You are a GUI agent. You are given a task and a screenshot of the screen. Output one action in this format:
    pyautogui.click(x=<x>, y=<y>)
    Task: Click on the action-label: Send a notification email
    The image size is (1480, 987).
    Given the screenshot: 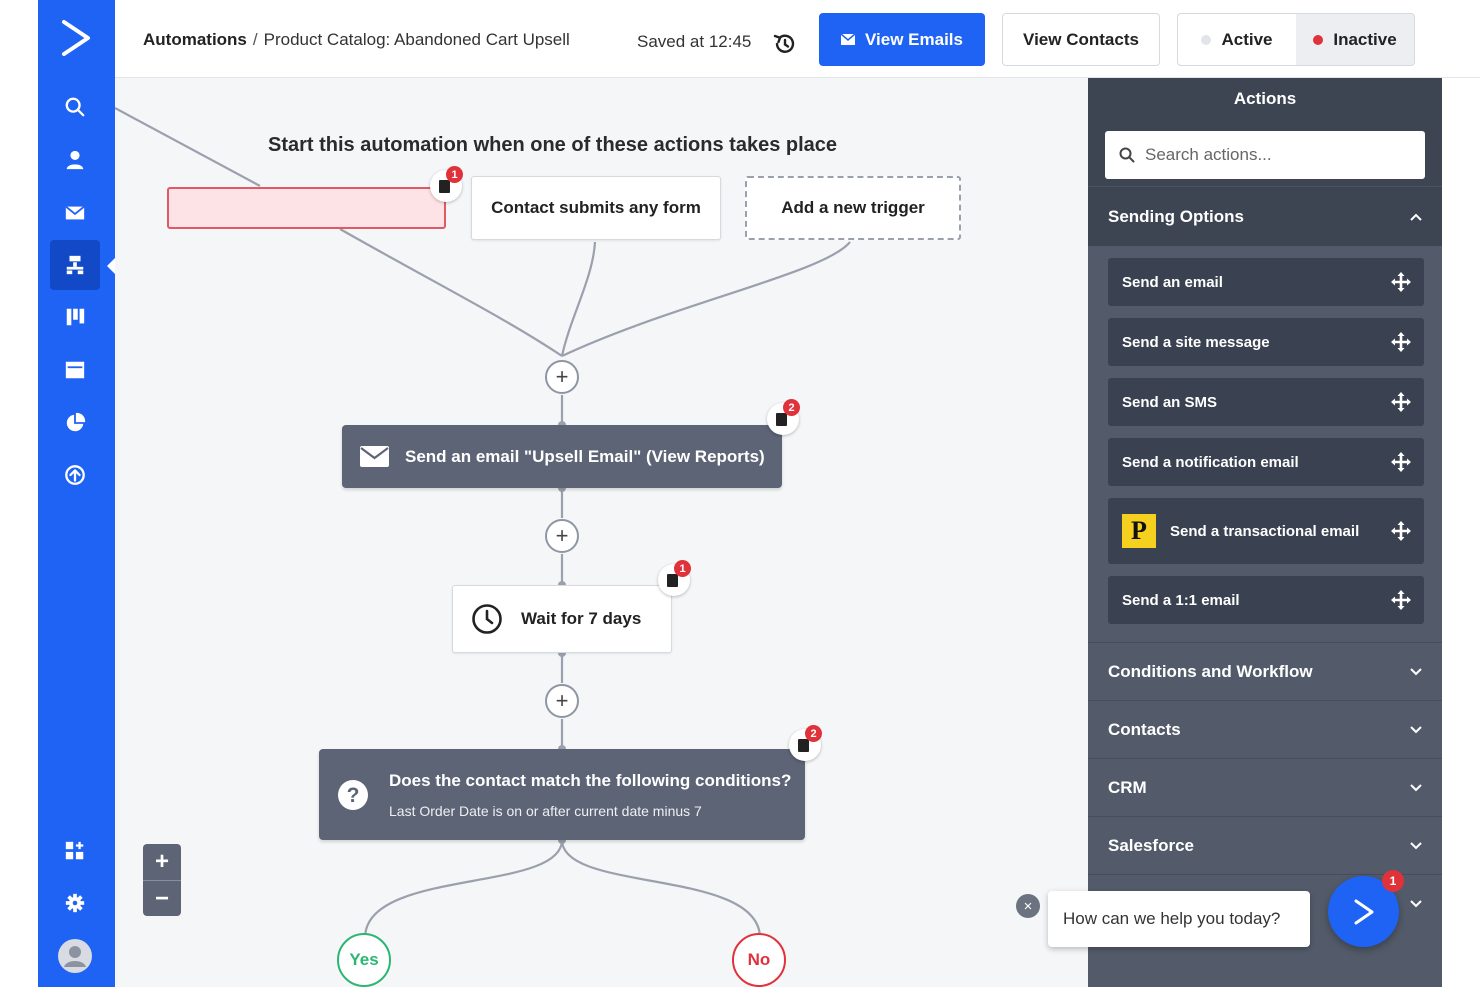 What is the action you would take?
    pyautogui.click(x=1210, y=462)
    